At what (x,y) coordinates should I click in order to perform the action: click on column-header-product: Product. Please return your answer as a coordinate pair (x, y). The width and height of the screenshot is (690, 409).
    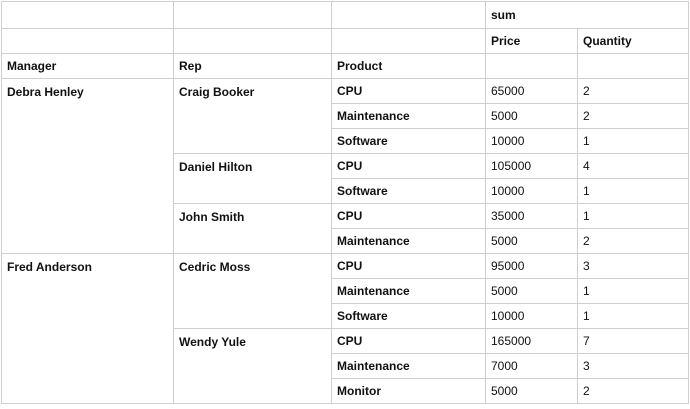
    Looking at the image, I should click on (408, 66).